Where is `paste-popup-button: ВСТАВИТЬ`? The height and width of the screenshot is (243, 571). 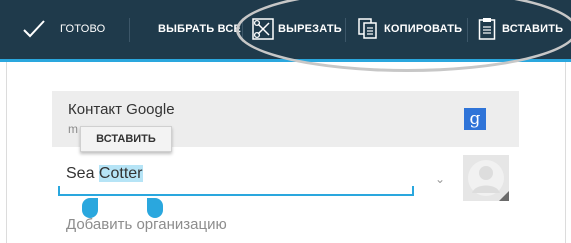 paste-popup-button: ВСТАВИТЬ is located at coordinates (126, 139).